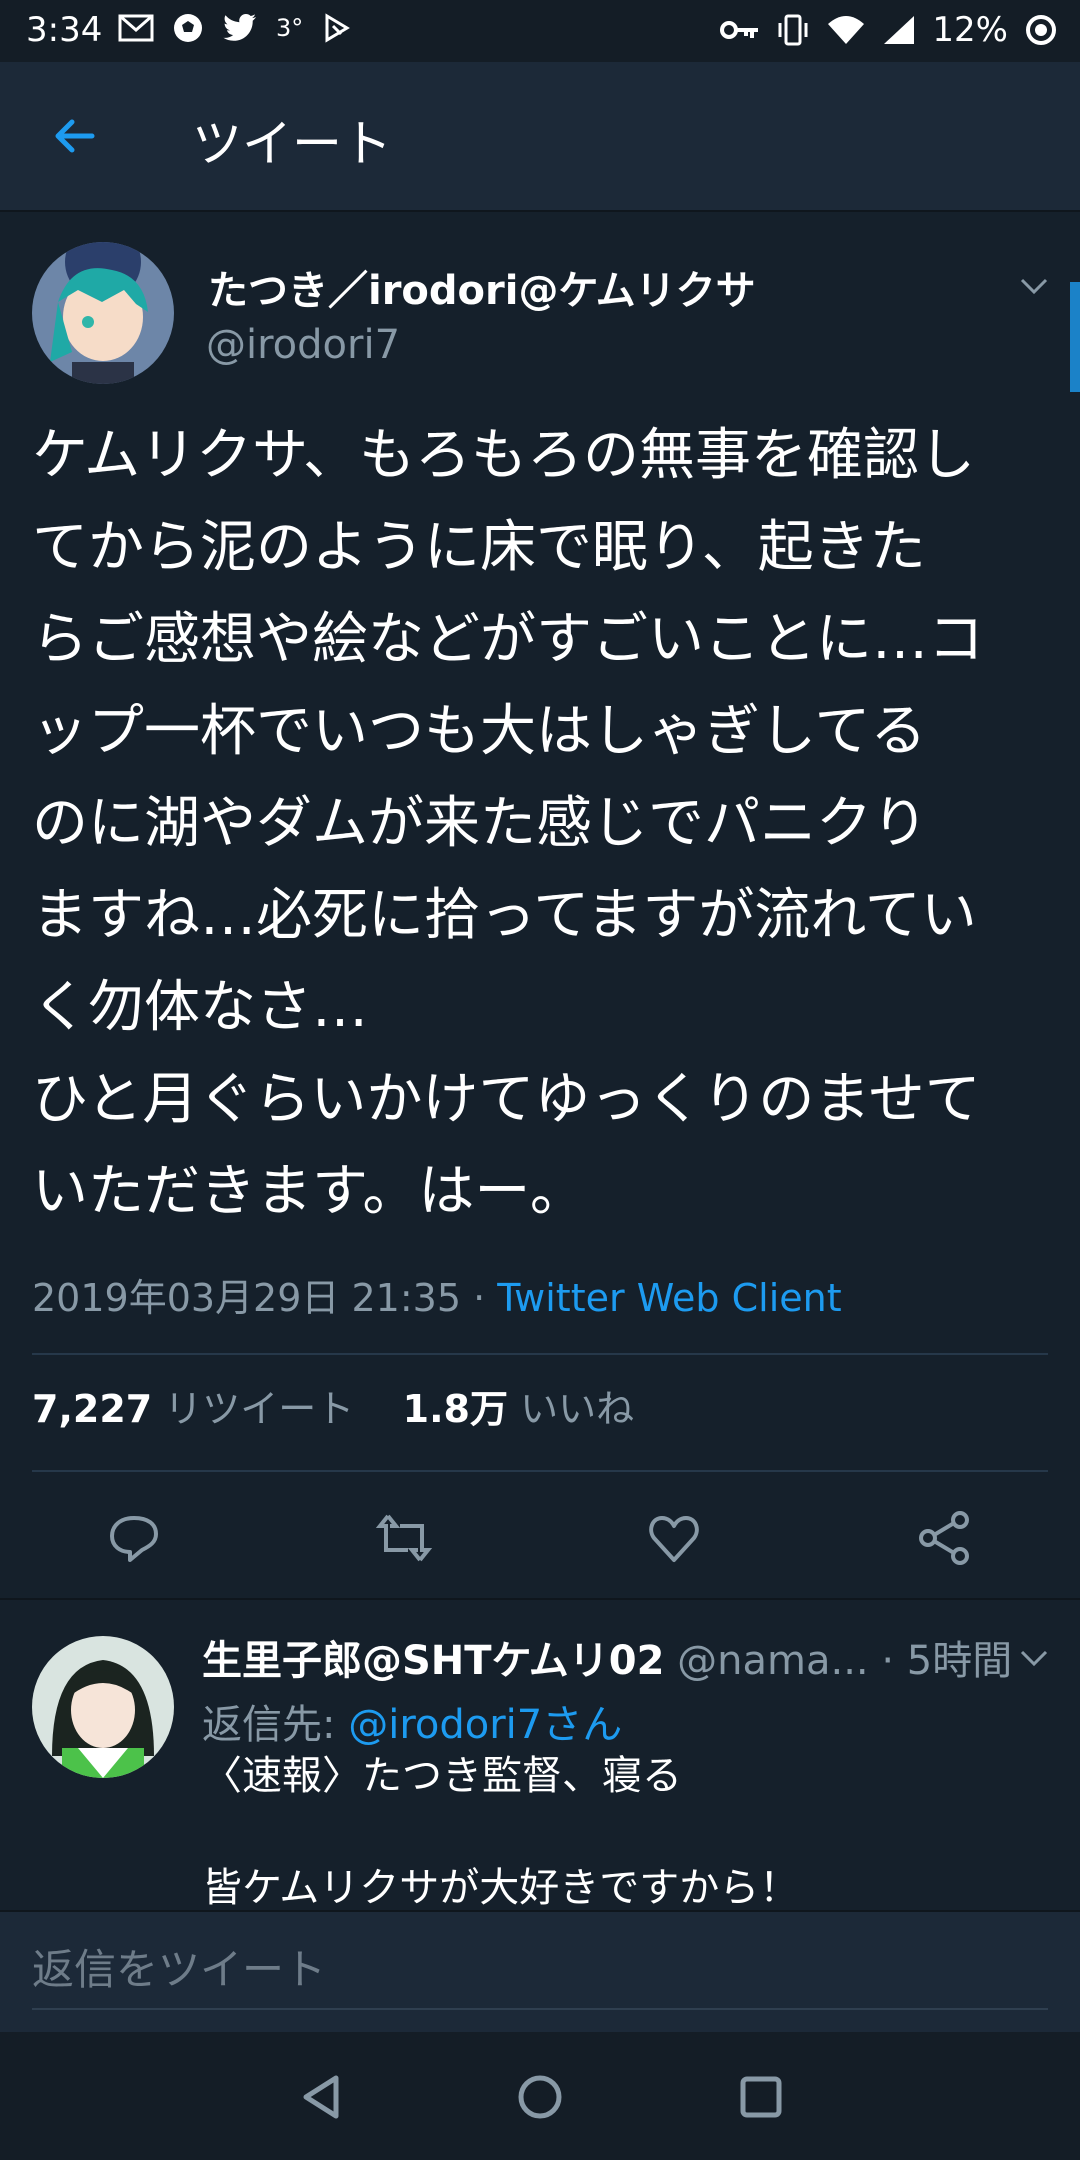 This screenshot has height=2160, width=1080. What do you see at coordinates (136, 28) in the screenshot?
I see `gmail-icon` at bounding box center [136, 28].